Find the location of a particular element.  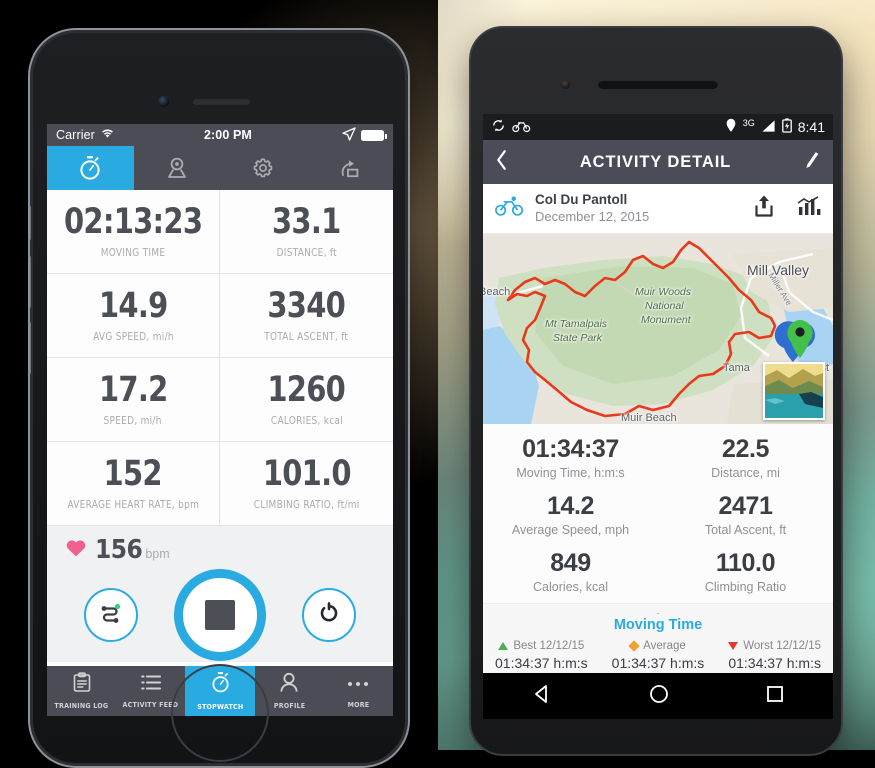

home-button is located at coordinates (220, 713).